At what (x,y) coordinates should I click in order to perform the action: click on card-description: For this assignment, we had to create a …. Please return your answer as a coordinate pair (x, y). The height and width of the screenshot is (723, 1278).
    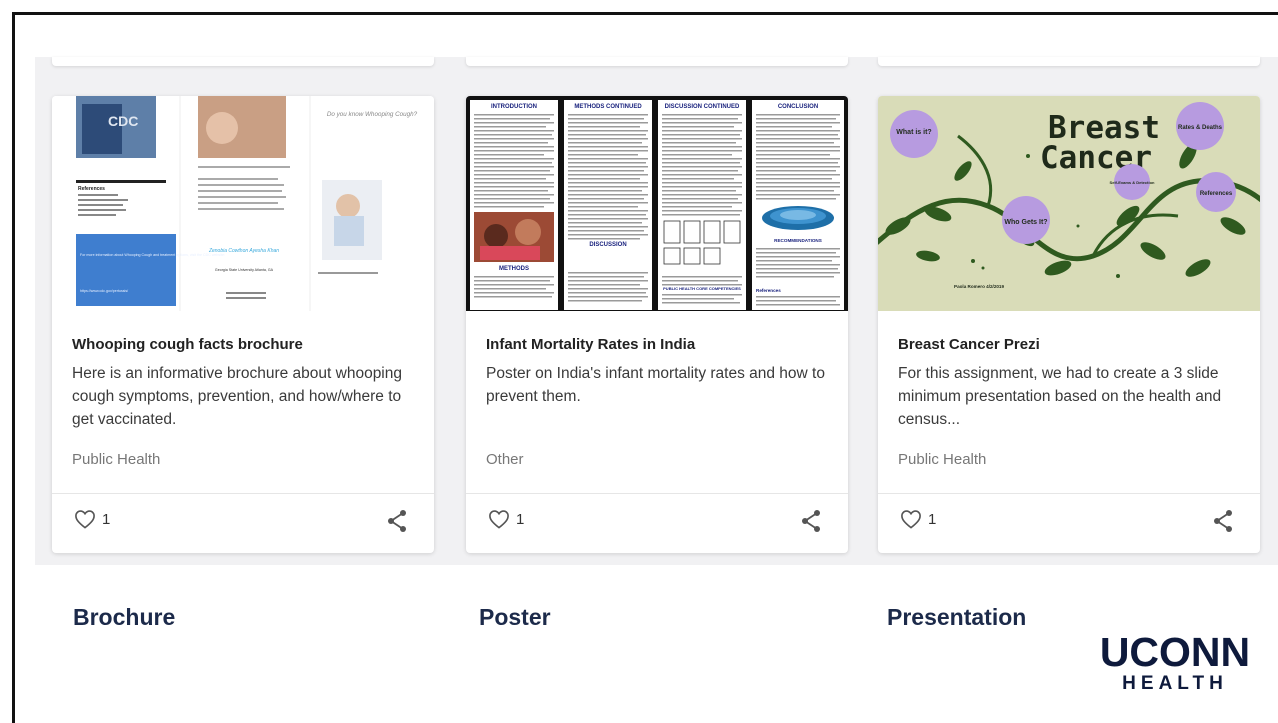
    Looking at the image, I should click on (1060, 396).